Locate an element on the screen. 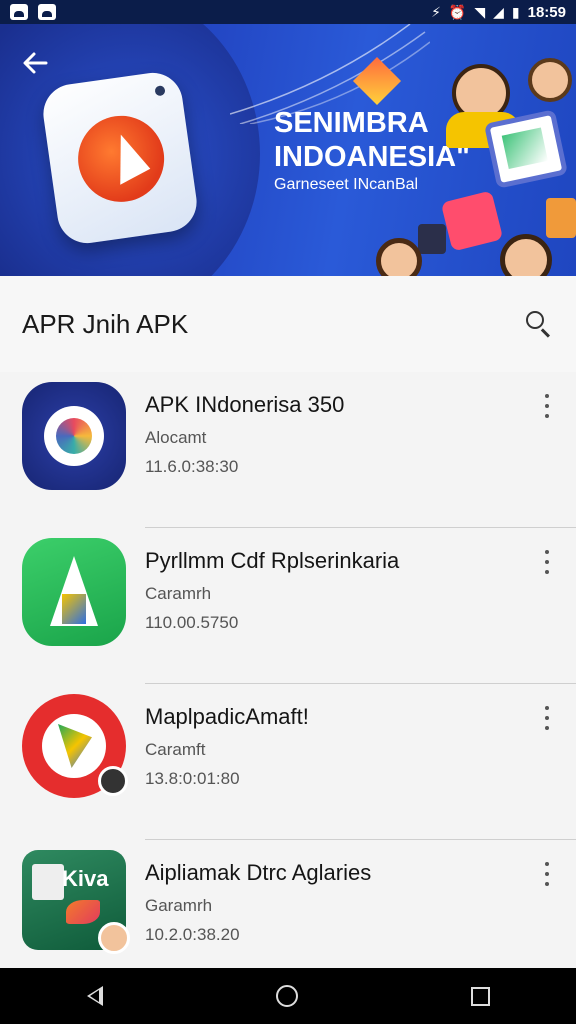 The height and width of the screenshot is (1024, 576). search-icon-handle is located at coordinates (545, 333).